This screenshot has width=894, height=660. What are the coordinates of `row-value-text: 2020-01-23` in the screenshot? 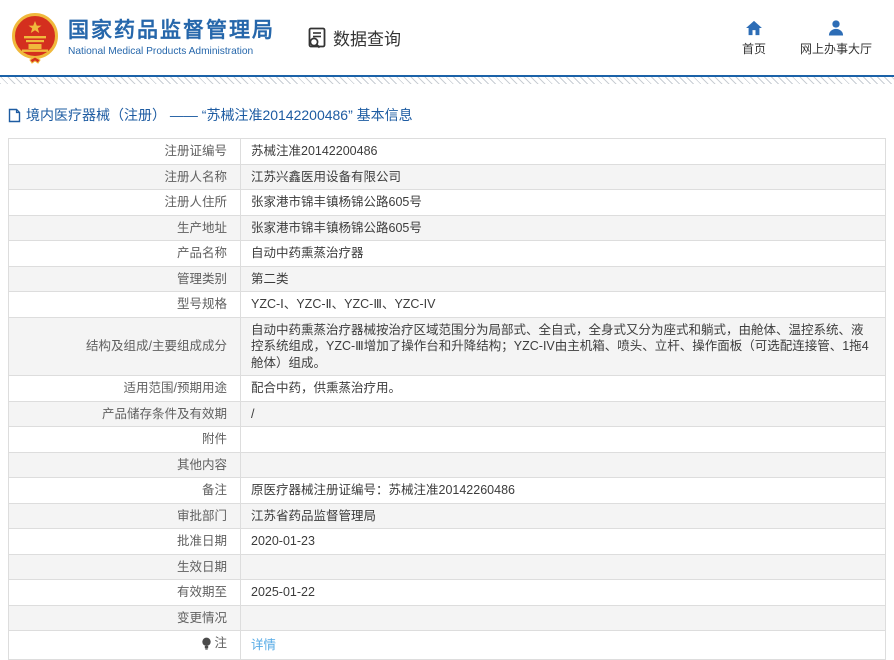 It's located at (283, 541).